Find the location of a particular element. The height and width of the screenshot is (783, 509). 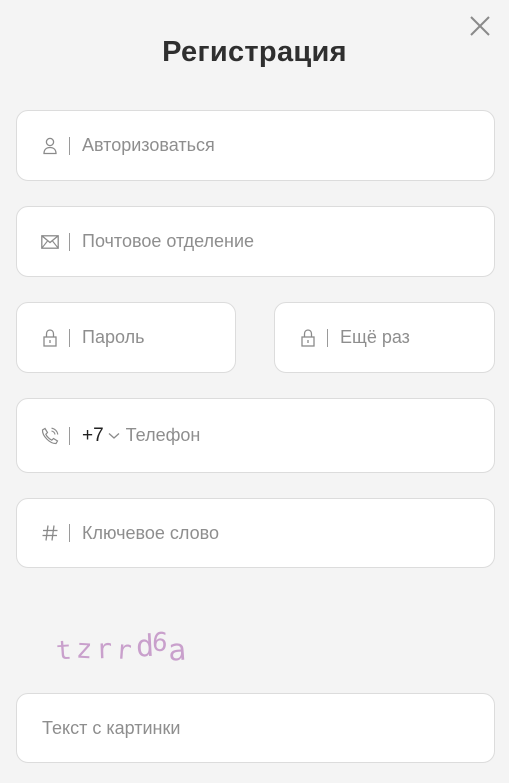

country-code-select: +7 is located at coordinates (93, 436).